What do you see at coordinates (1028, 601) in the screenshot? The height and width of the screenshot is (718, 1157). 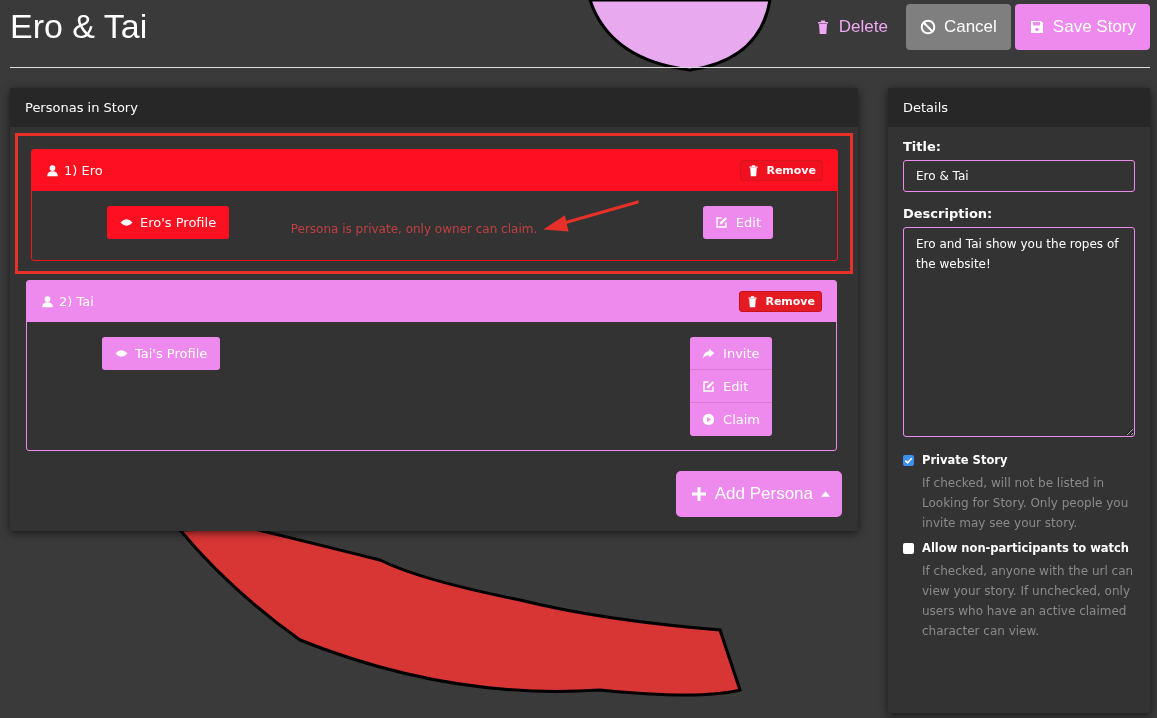 I see `help-text: If checked, anyone with the url can view your story. If unchecked, only users who have an active claimed character can view.` at bounding box center [1028, 601].